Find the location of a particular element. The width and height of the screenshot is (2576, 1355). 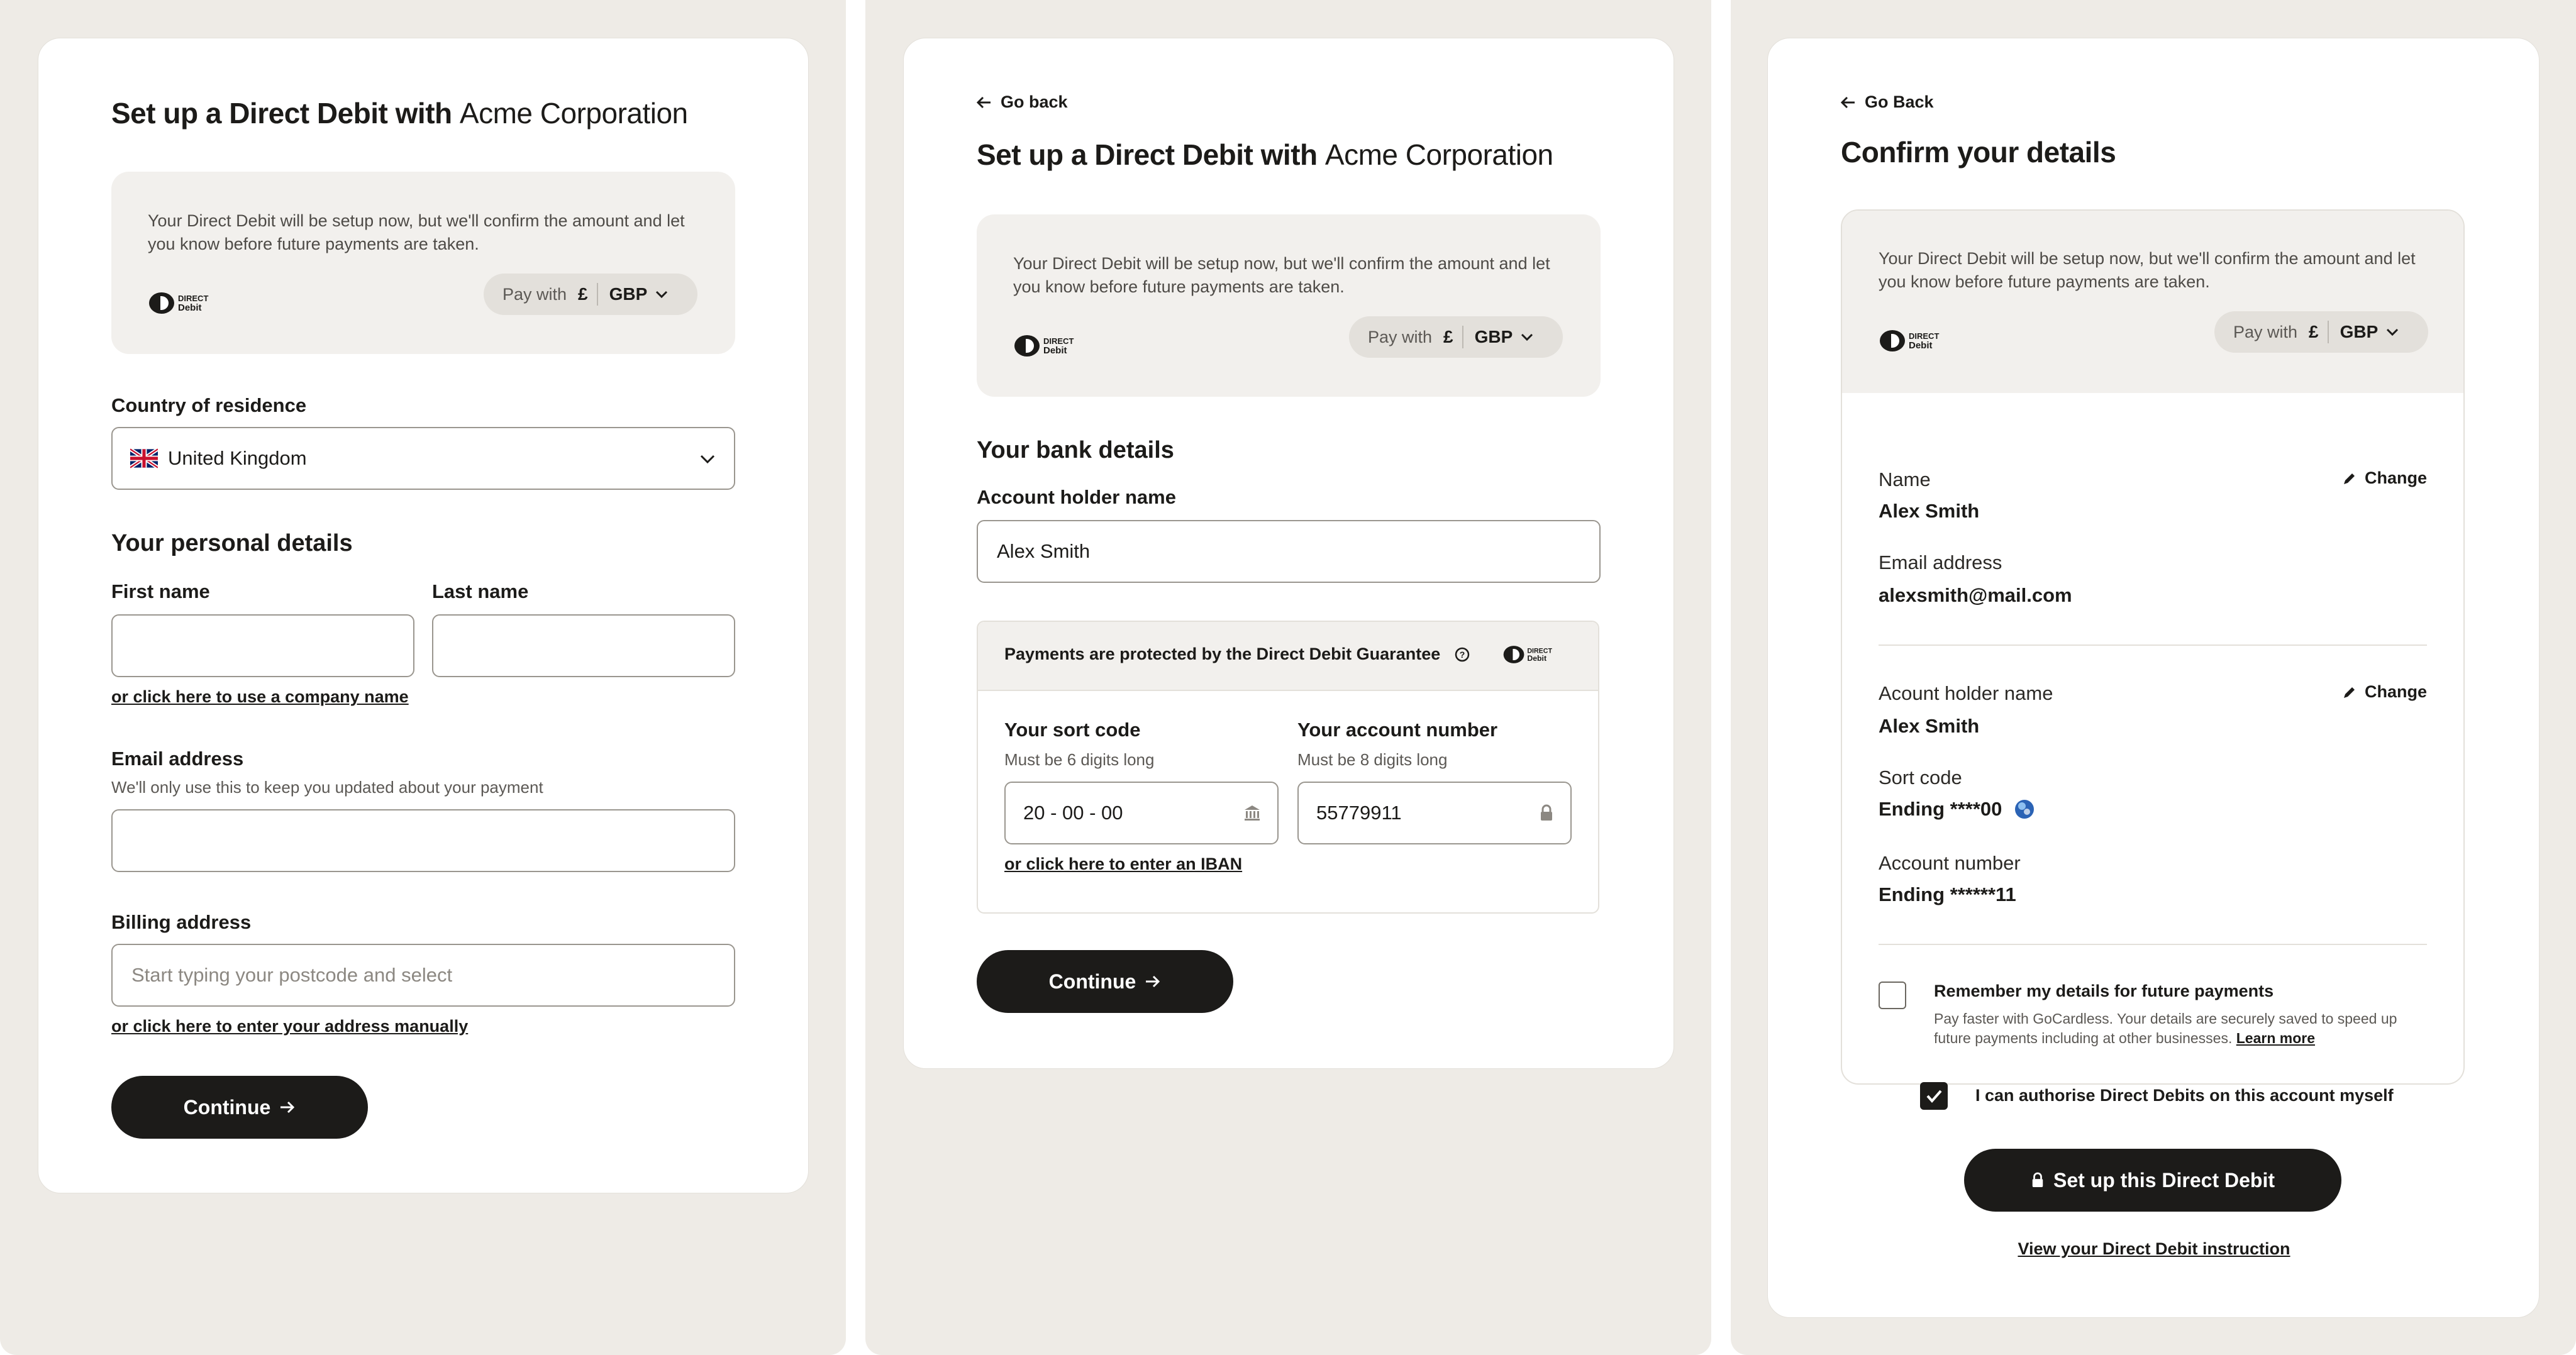

last-name-field is located at coordinates (583, 645).